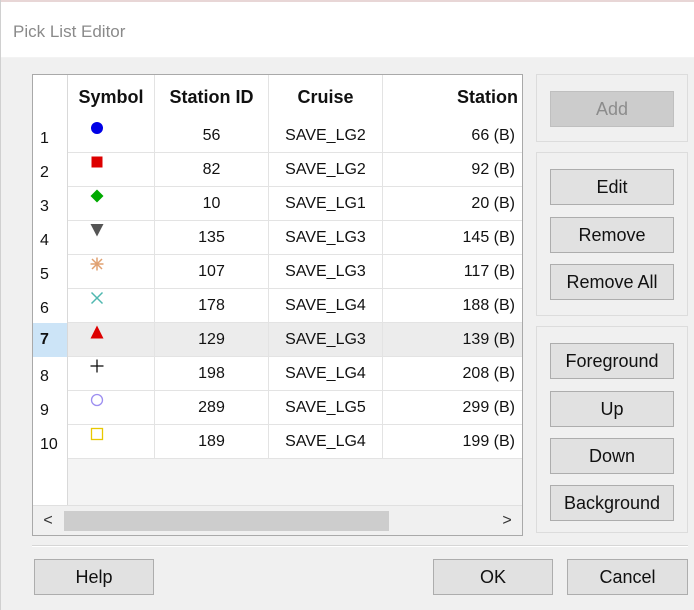  I want to click on column-header-cruise: Cruise, so click(326, 97).